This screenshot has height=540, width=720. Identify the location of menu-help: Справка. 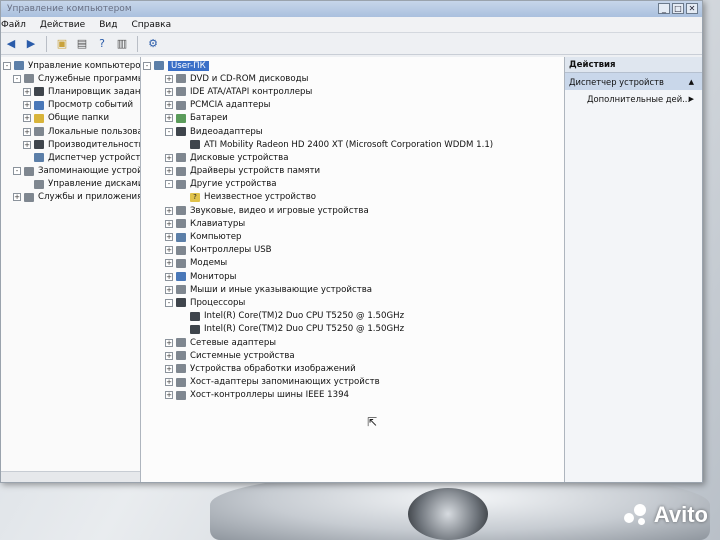
(151, 25).